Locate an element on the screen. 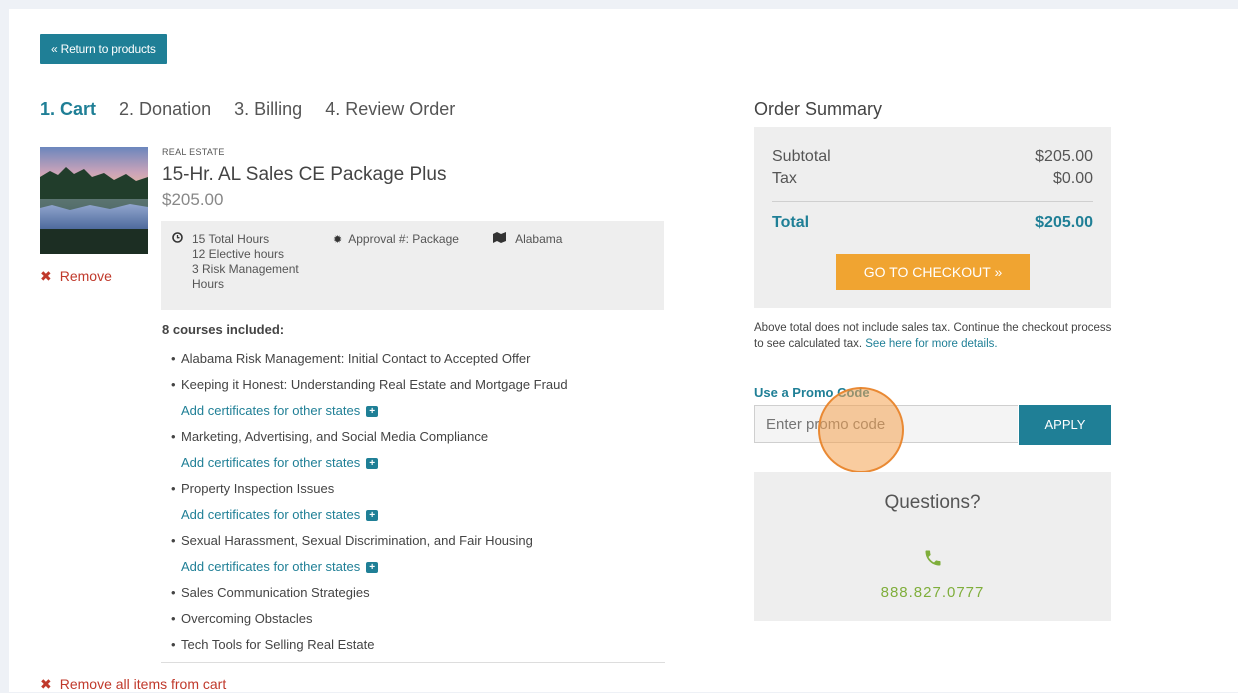 Image resolution: width=1238 pixels, height=693 pixels. state-info: Alabama is located at coordinates (527, 239).